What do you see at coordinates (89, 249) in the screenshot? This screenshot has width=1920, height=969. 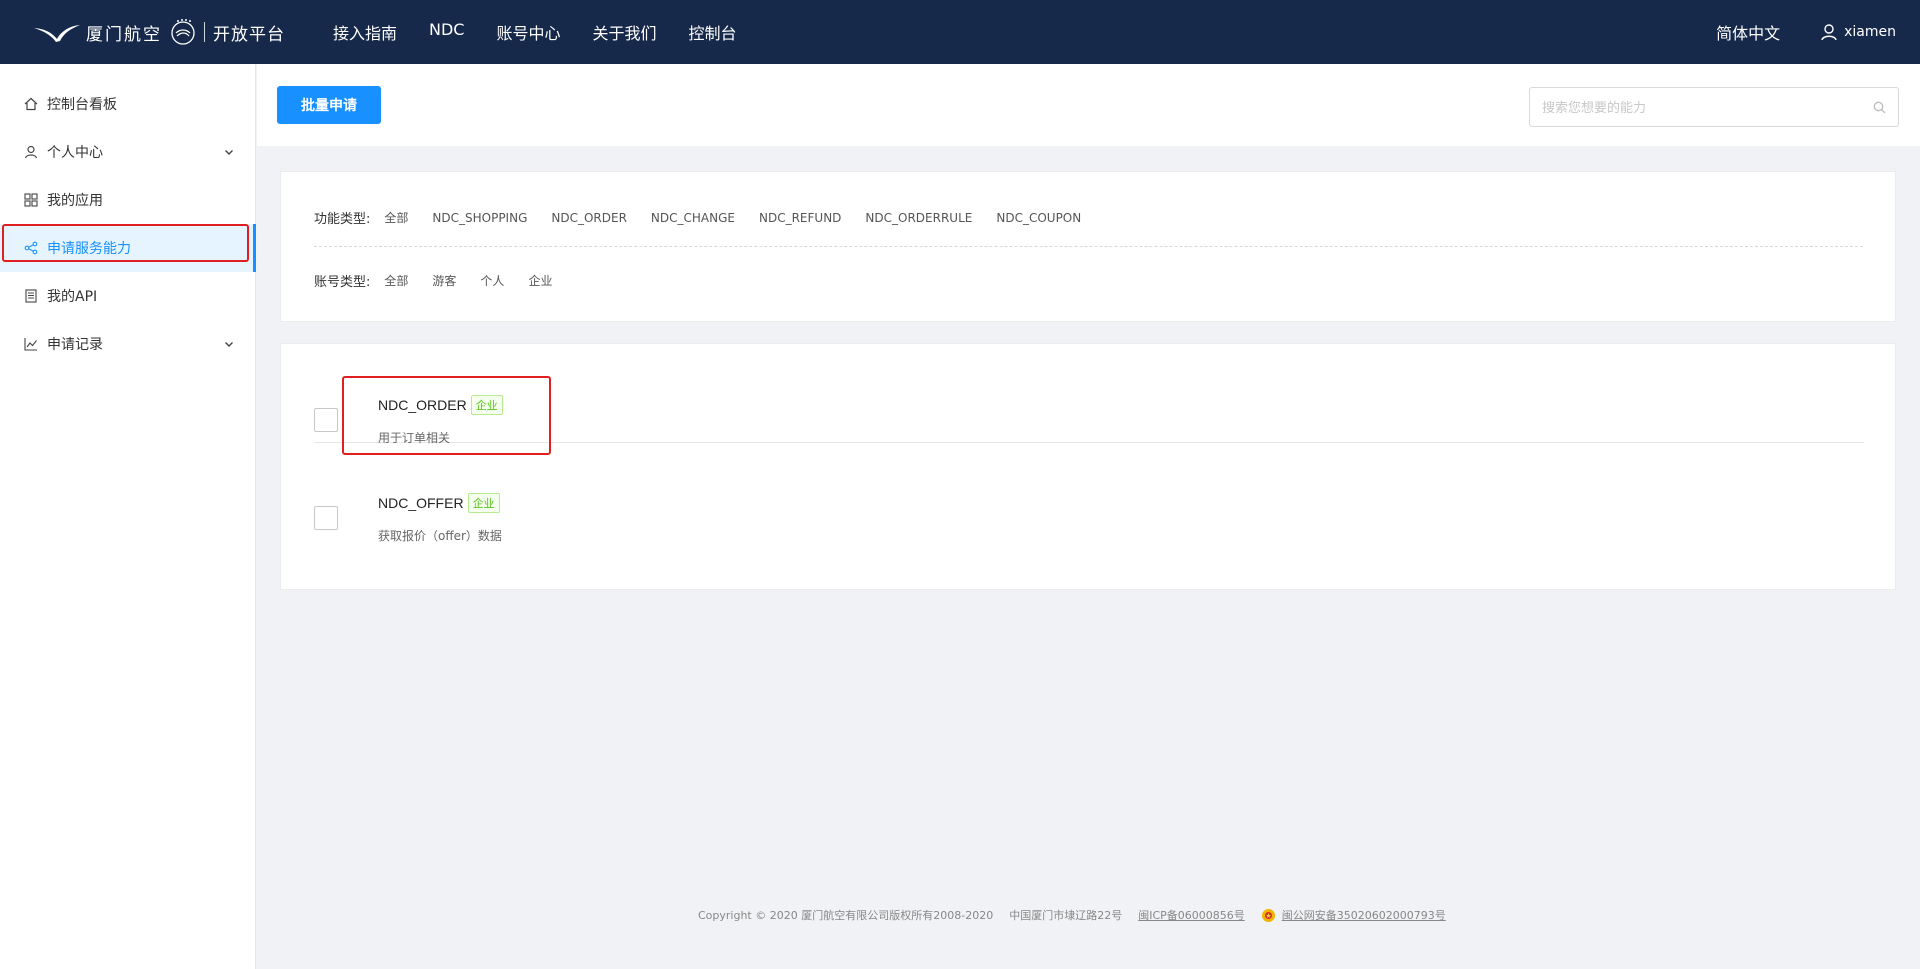 I see `sidebar-item-label: 申请服务能力` at bounding box center [89, 249].